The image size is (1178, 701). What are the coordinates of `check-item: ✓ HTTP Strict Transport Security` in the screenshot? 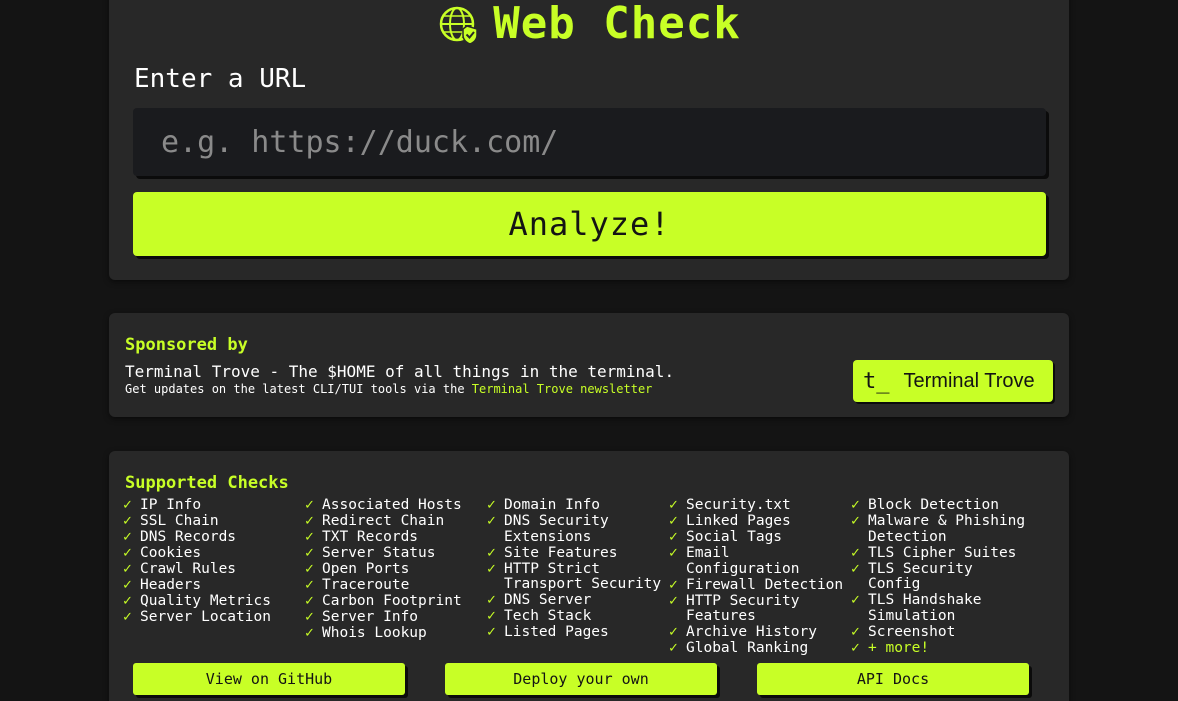 It's located at (578, 576).